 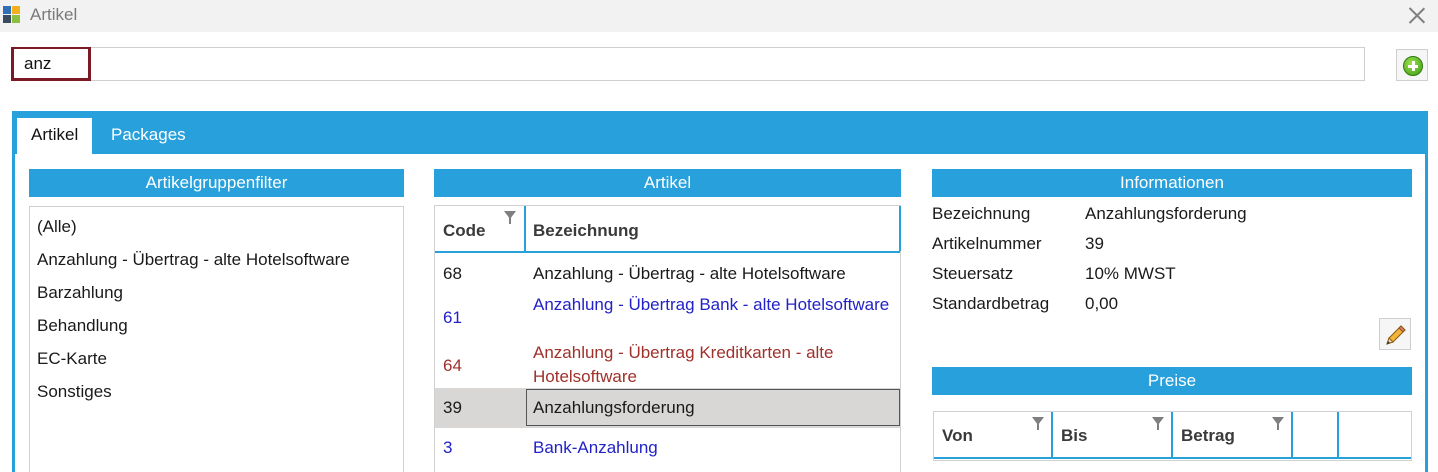 I want to click on info-label-steuersatz: Steuersatz, so click(x=973, y=273).